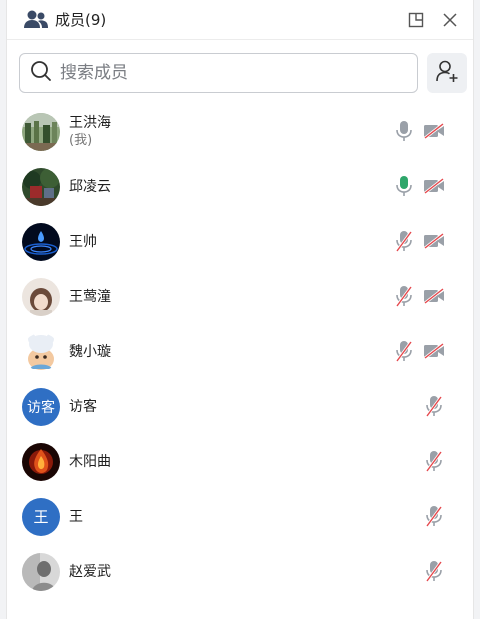 Image resolution: width=480 pixels, height=619 pixels. Describe the element at coordinates (90, 122) in the screenshot. I see `member-name: 王洪海` at that location.